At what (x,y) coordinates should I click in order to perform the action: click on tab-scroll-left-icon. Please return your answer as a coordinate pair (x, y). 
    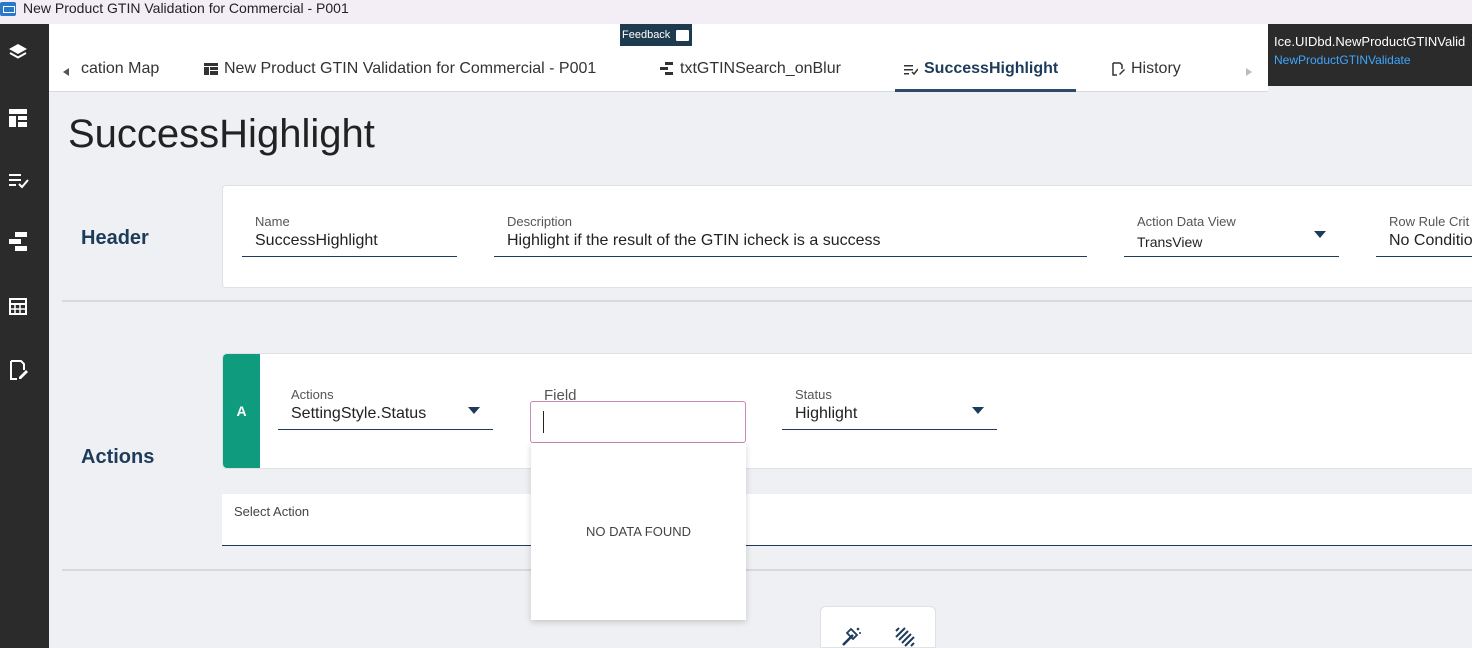
    Looking at the image, I should click on (66, 72).